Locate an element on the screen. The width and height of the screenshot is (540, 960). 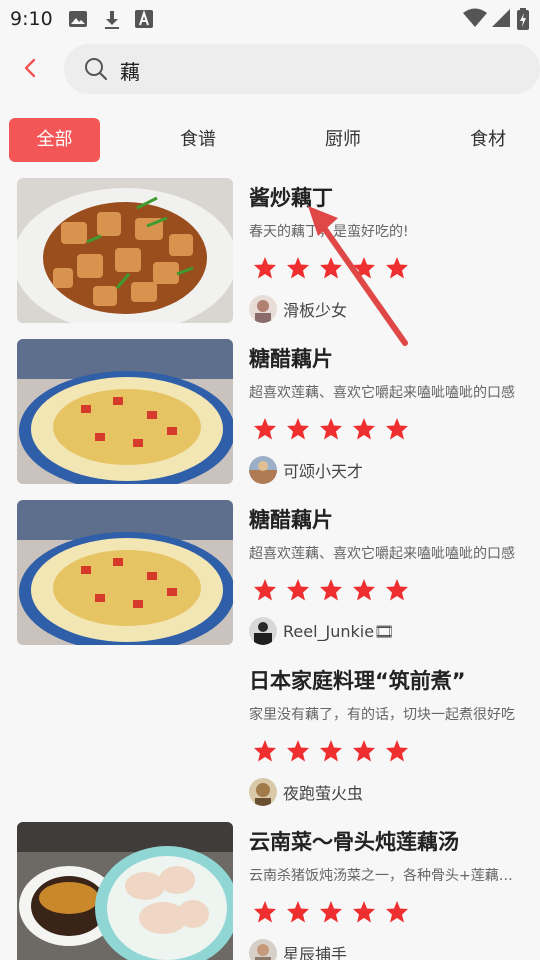
author-name: 星辰捕手 is located at coordinates (315, 952).